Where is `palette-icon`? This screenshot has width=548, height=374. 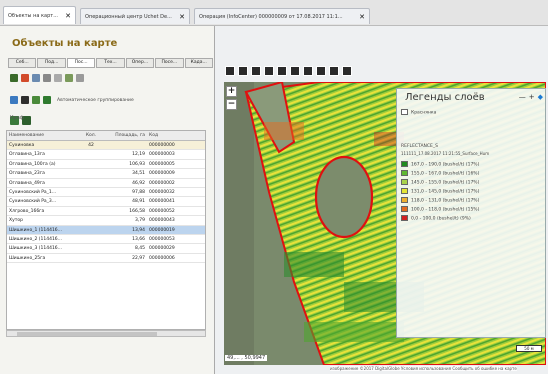
palette-icon is located at coordinates (25, 100).